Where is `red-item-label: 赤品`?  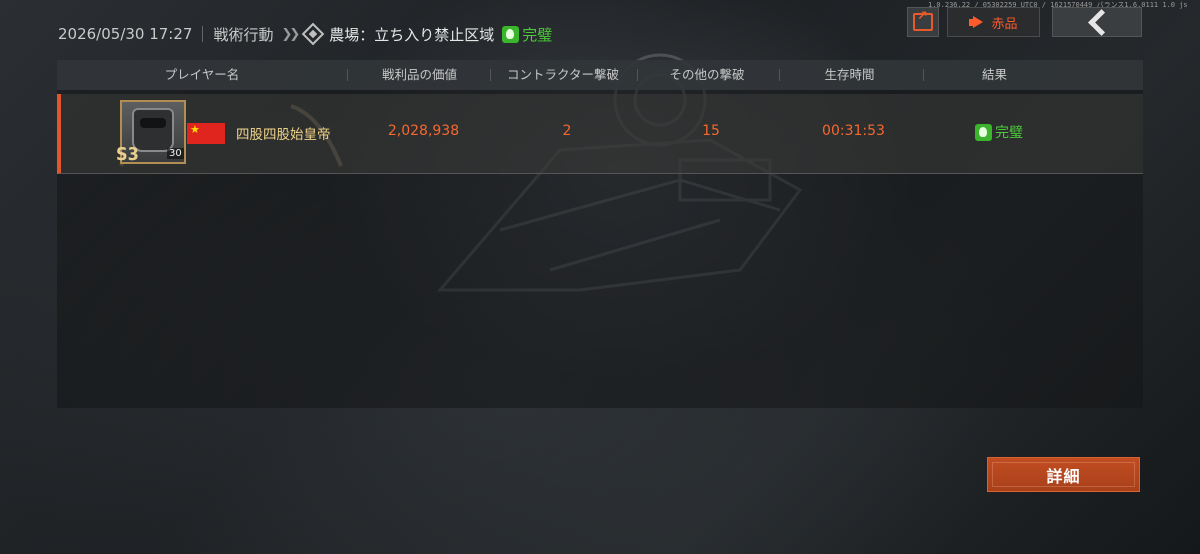 red-item-label: 赤品 is located at coordinates (1004, 24).